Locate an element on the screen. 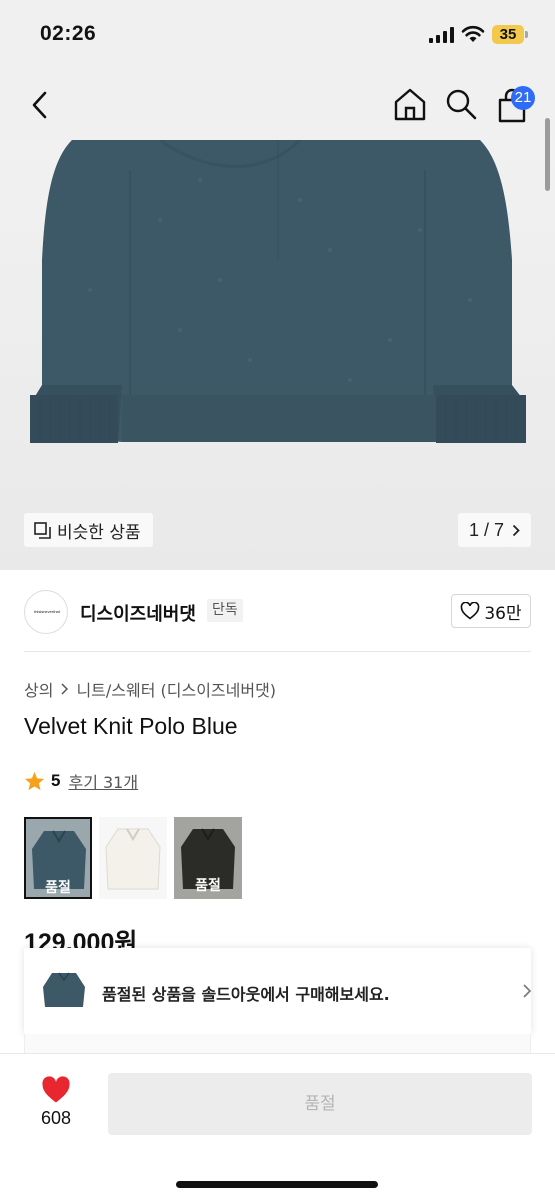 The width and height of the screenshot is (555, 1200). wishlist-count: 608 is located at coordinates (56, 1118).